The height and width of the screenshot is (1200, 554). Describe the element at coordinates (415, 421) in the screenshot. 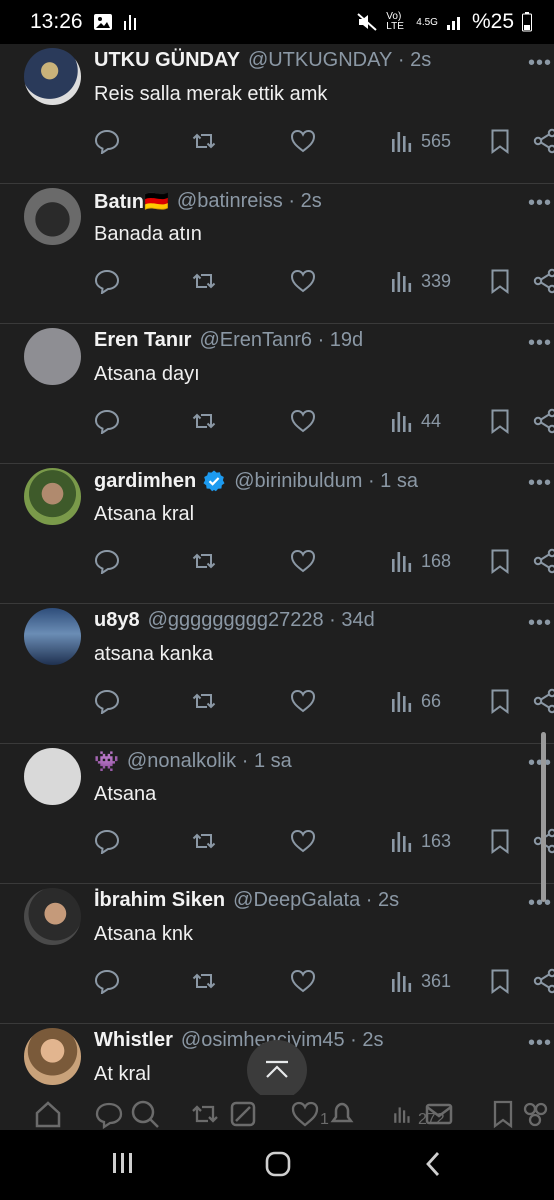

I see `views-button: 44` at that location.